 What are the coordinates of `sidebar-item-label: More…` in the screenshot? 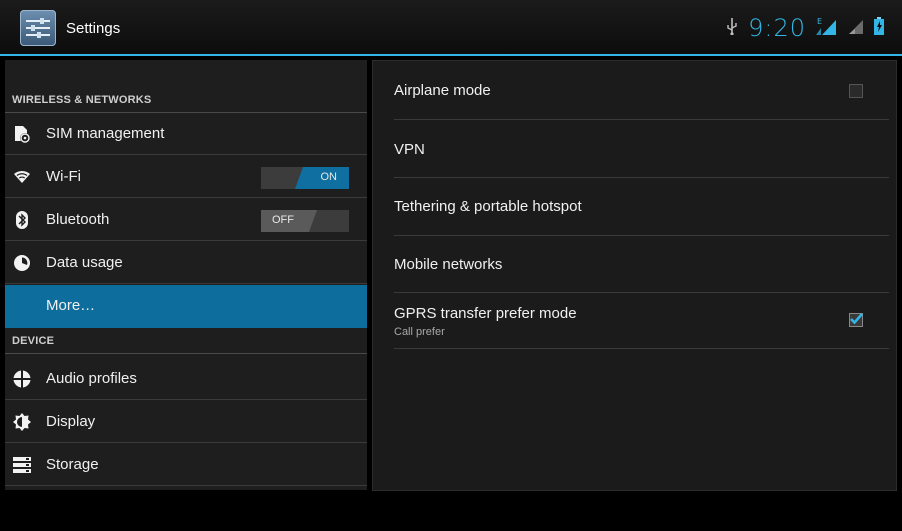 It's located at (71, 305).